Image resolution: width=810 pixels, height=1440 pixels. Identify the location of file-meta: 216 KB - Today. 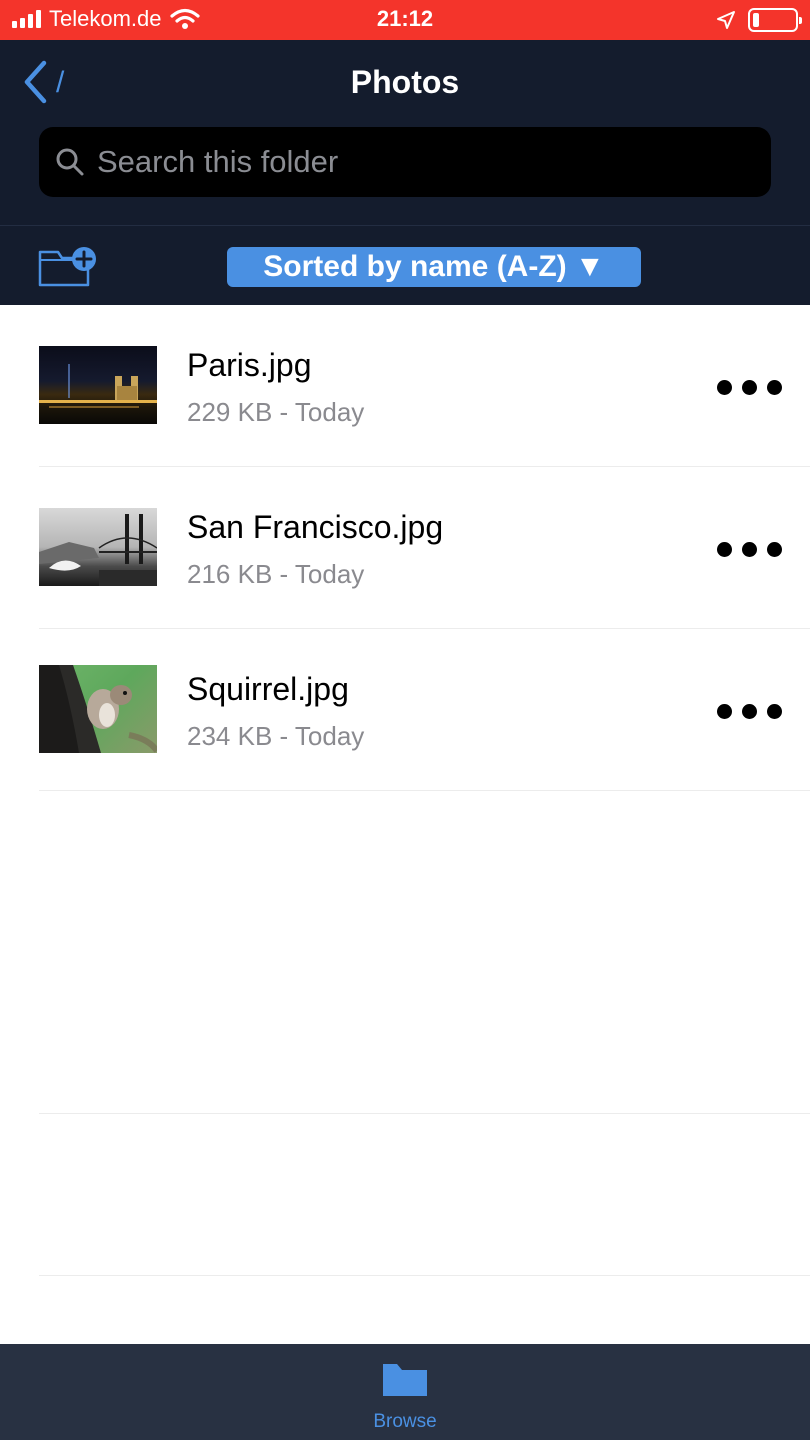
(276, 574).